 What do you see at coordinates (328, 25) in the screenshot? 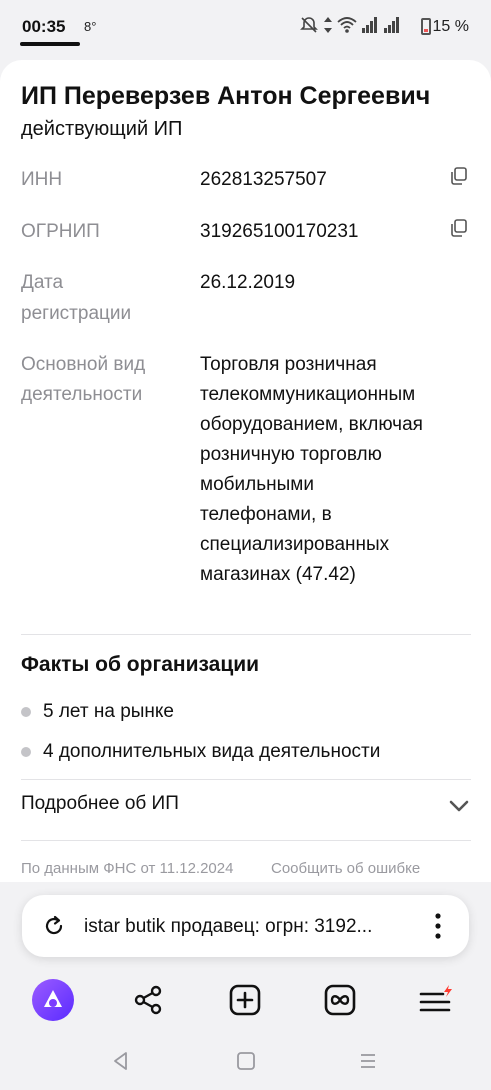
I see `data-arrows-icon` at bounding box center [328, 25].